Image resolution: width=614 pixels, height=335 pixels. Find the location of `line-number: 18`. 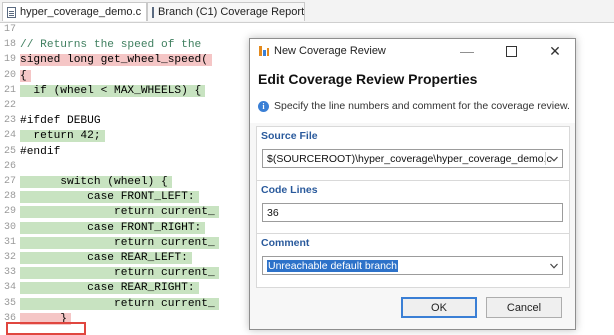

line-number: 18 is located at coordinates (9, 45).